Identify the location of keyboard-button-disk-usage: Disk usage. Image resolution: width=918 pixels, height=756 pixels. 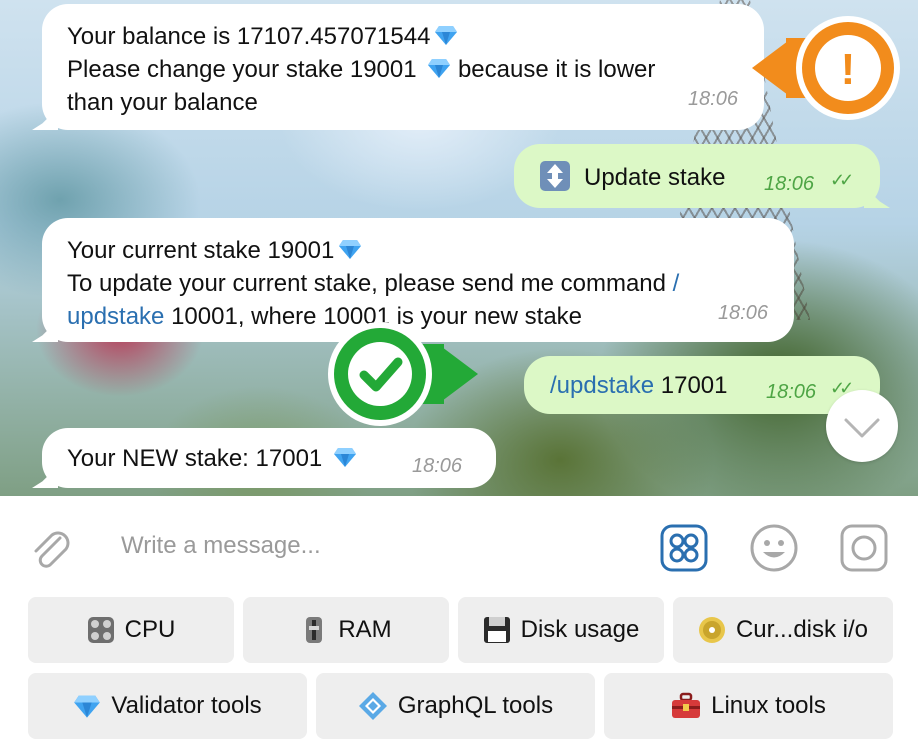
(561, 630).